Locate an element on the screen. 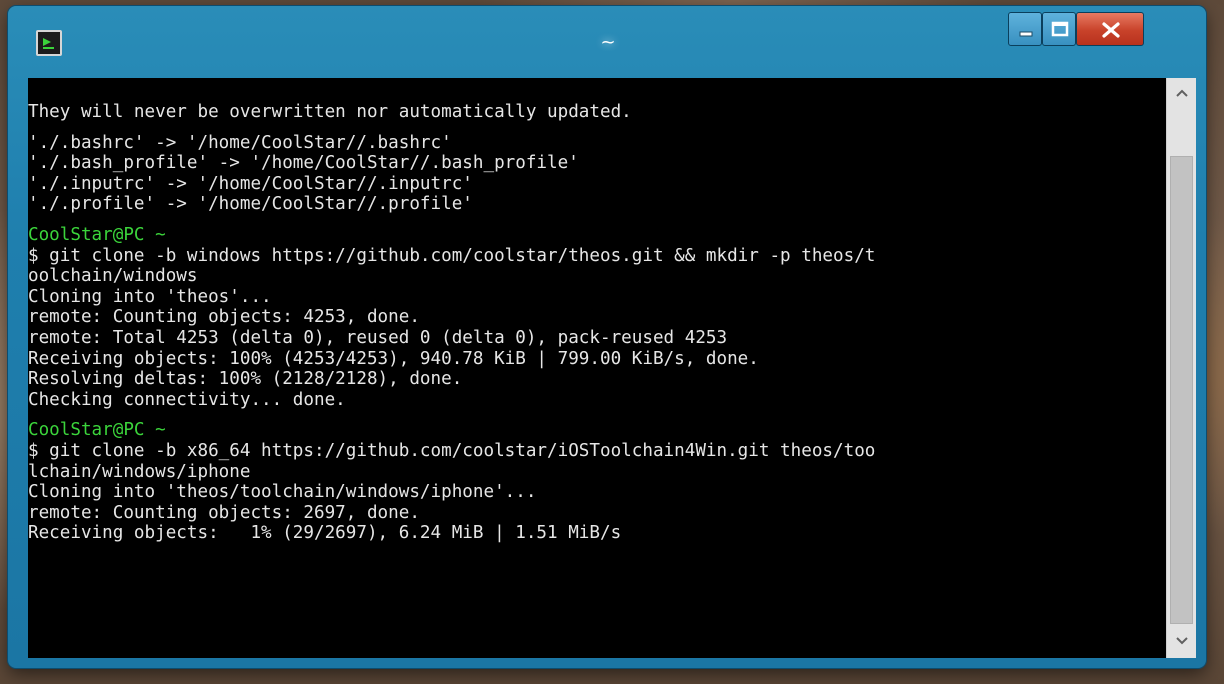 The height and width of the screenshot is (684, 1224). maximize-button is located at coordinates (1059, 29).